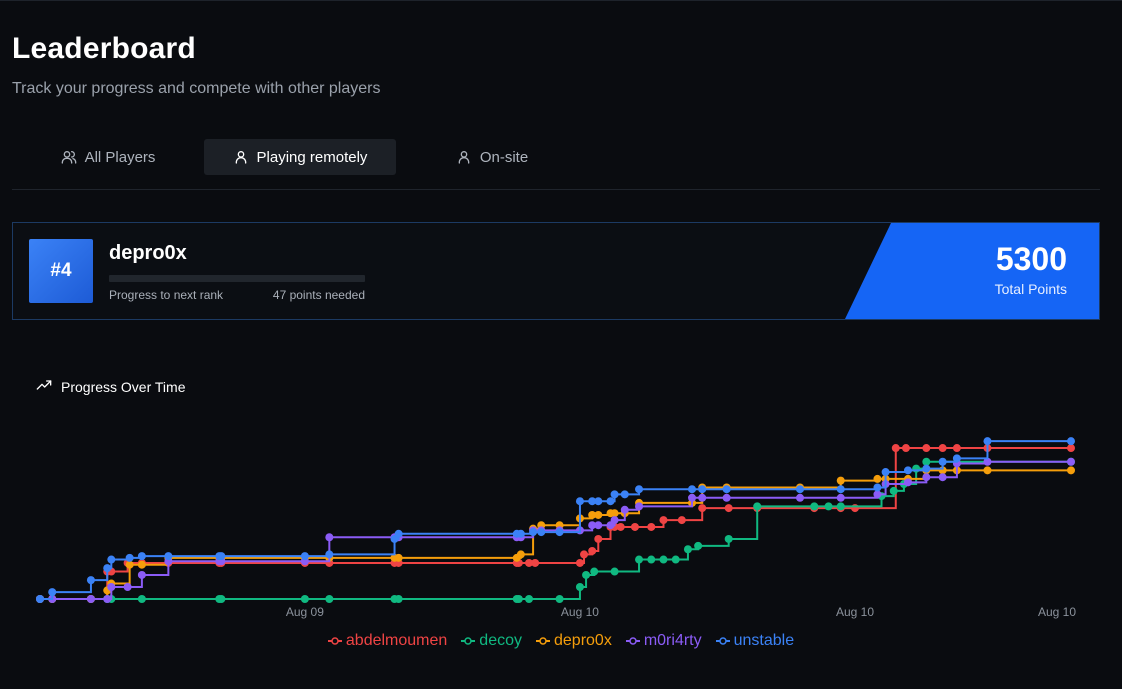  Describe the element at coordinates (492, 157) in the screenshot. I see `tab-on-site: On-site` at that location.